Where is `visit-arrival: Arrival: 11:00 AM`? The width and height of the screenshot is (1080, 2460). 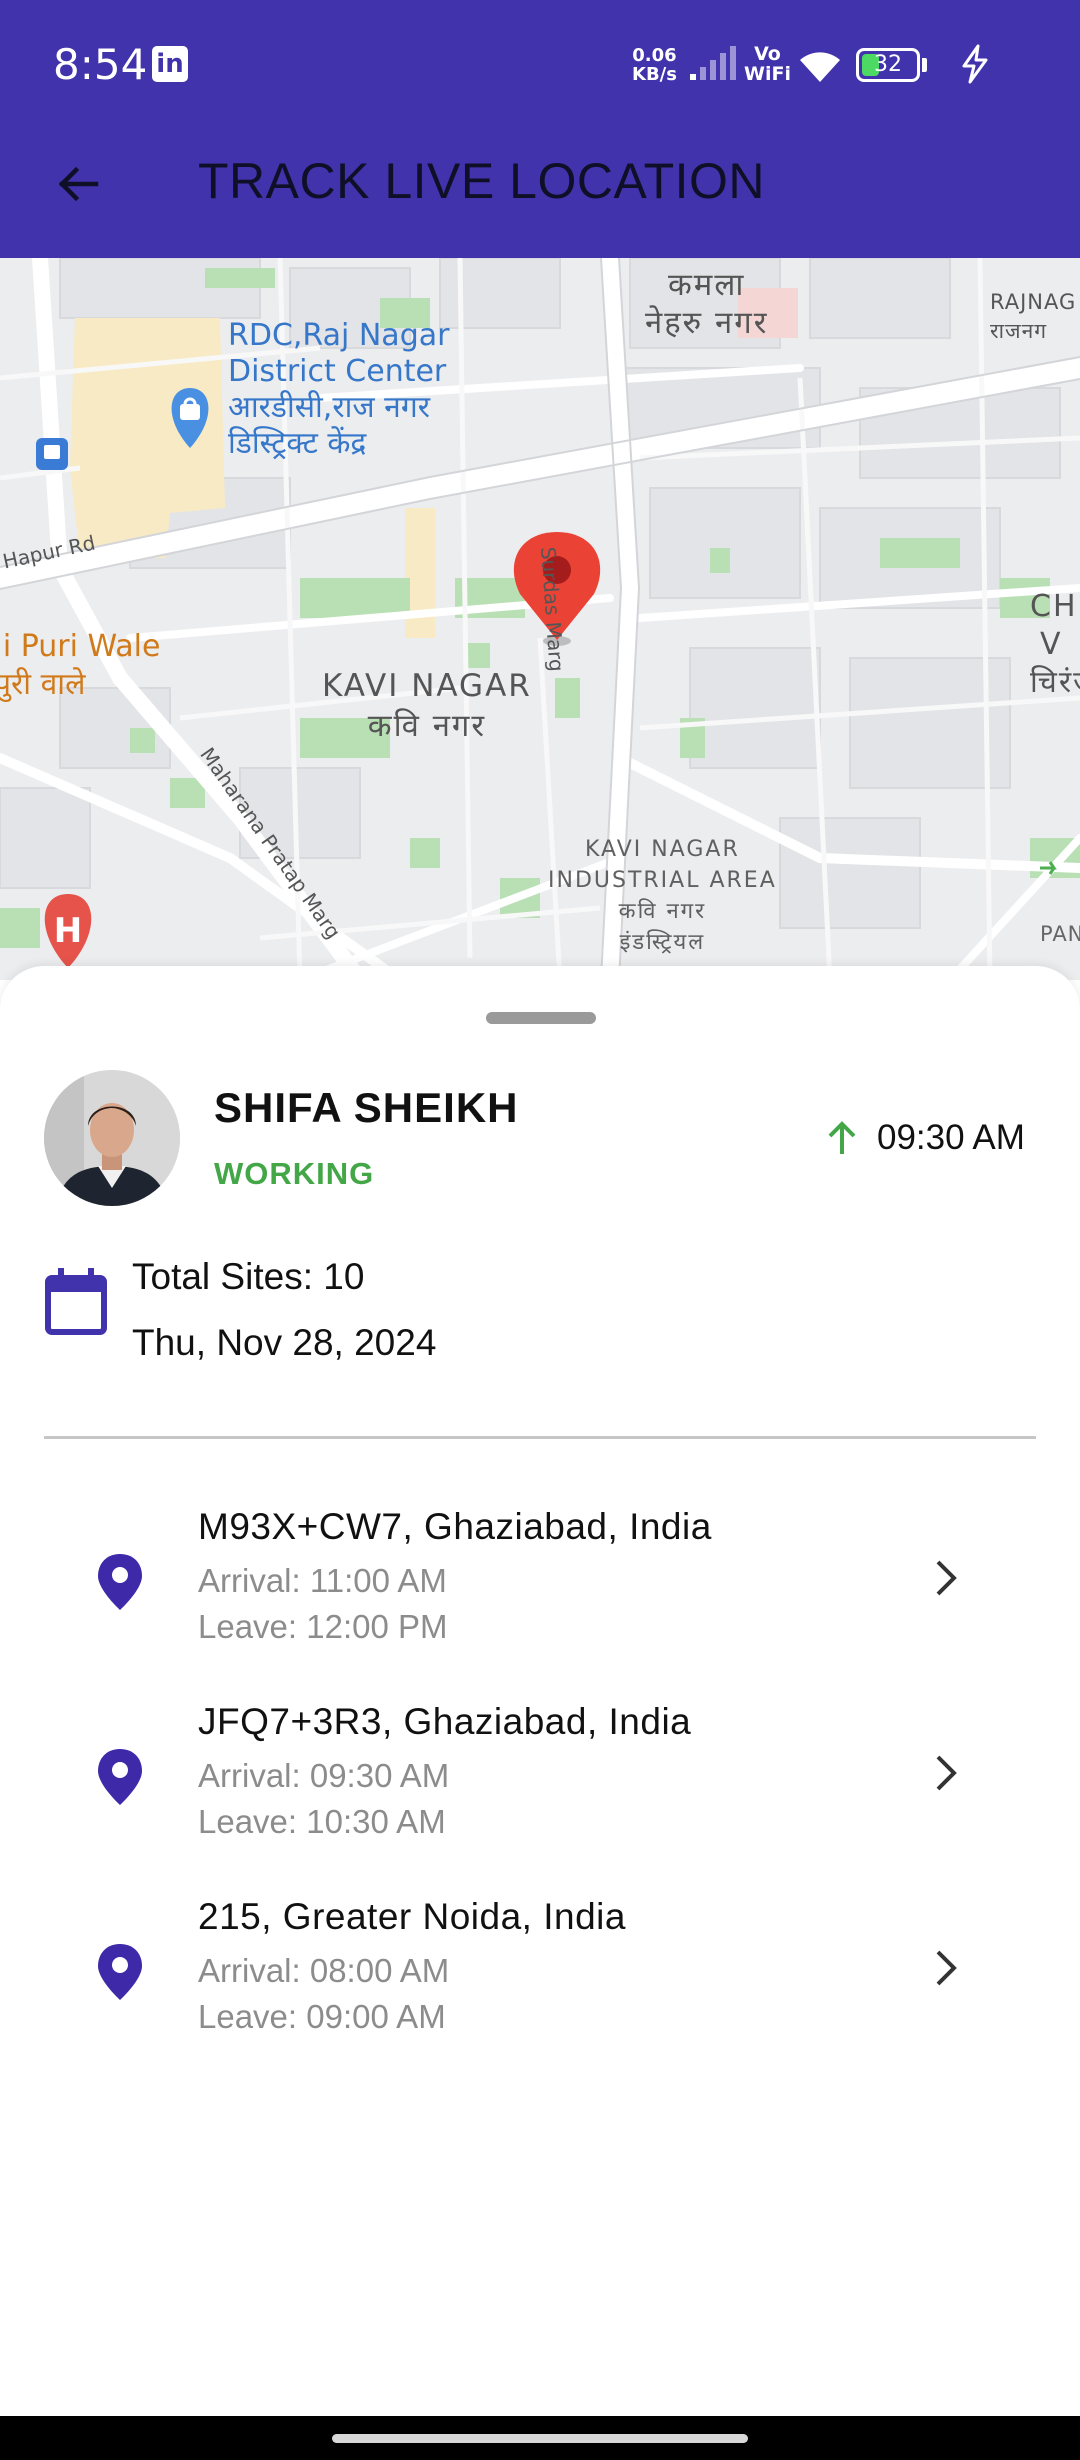 visit-arrival: Arrival: 11:00 AM is located at coordinates (322, 1580).